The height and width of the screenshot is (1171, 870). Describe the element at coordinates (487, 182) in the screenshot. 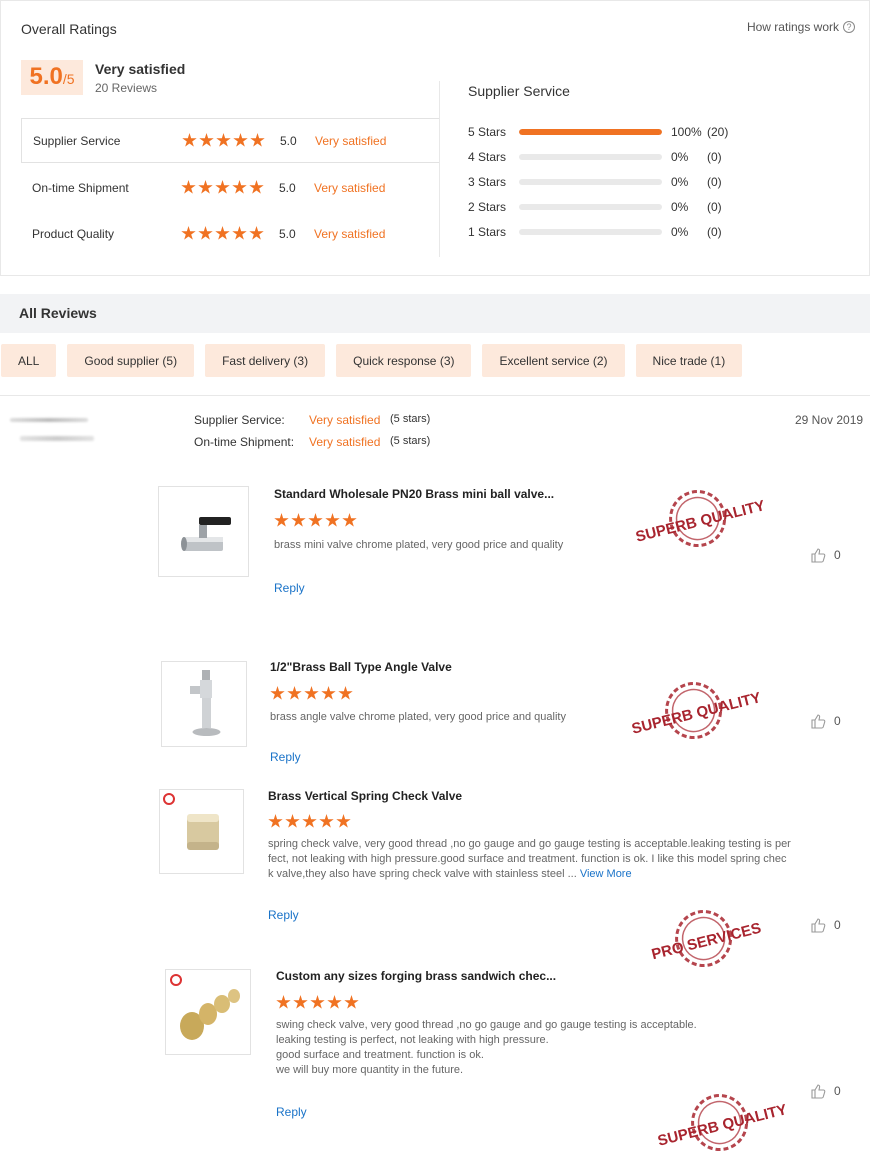

I see `distribution-label: 3 Stars` at that location.